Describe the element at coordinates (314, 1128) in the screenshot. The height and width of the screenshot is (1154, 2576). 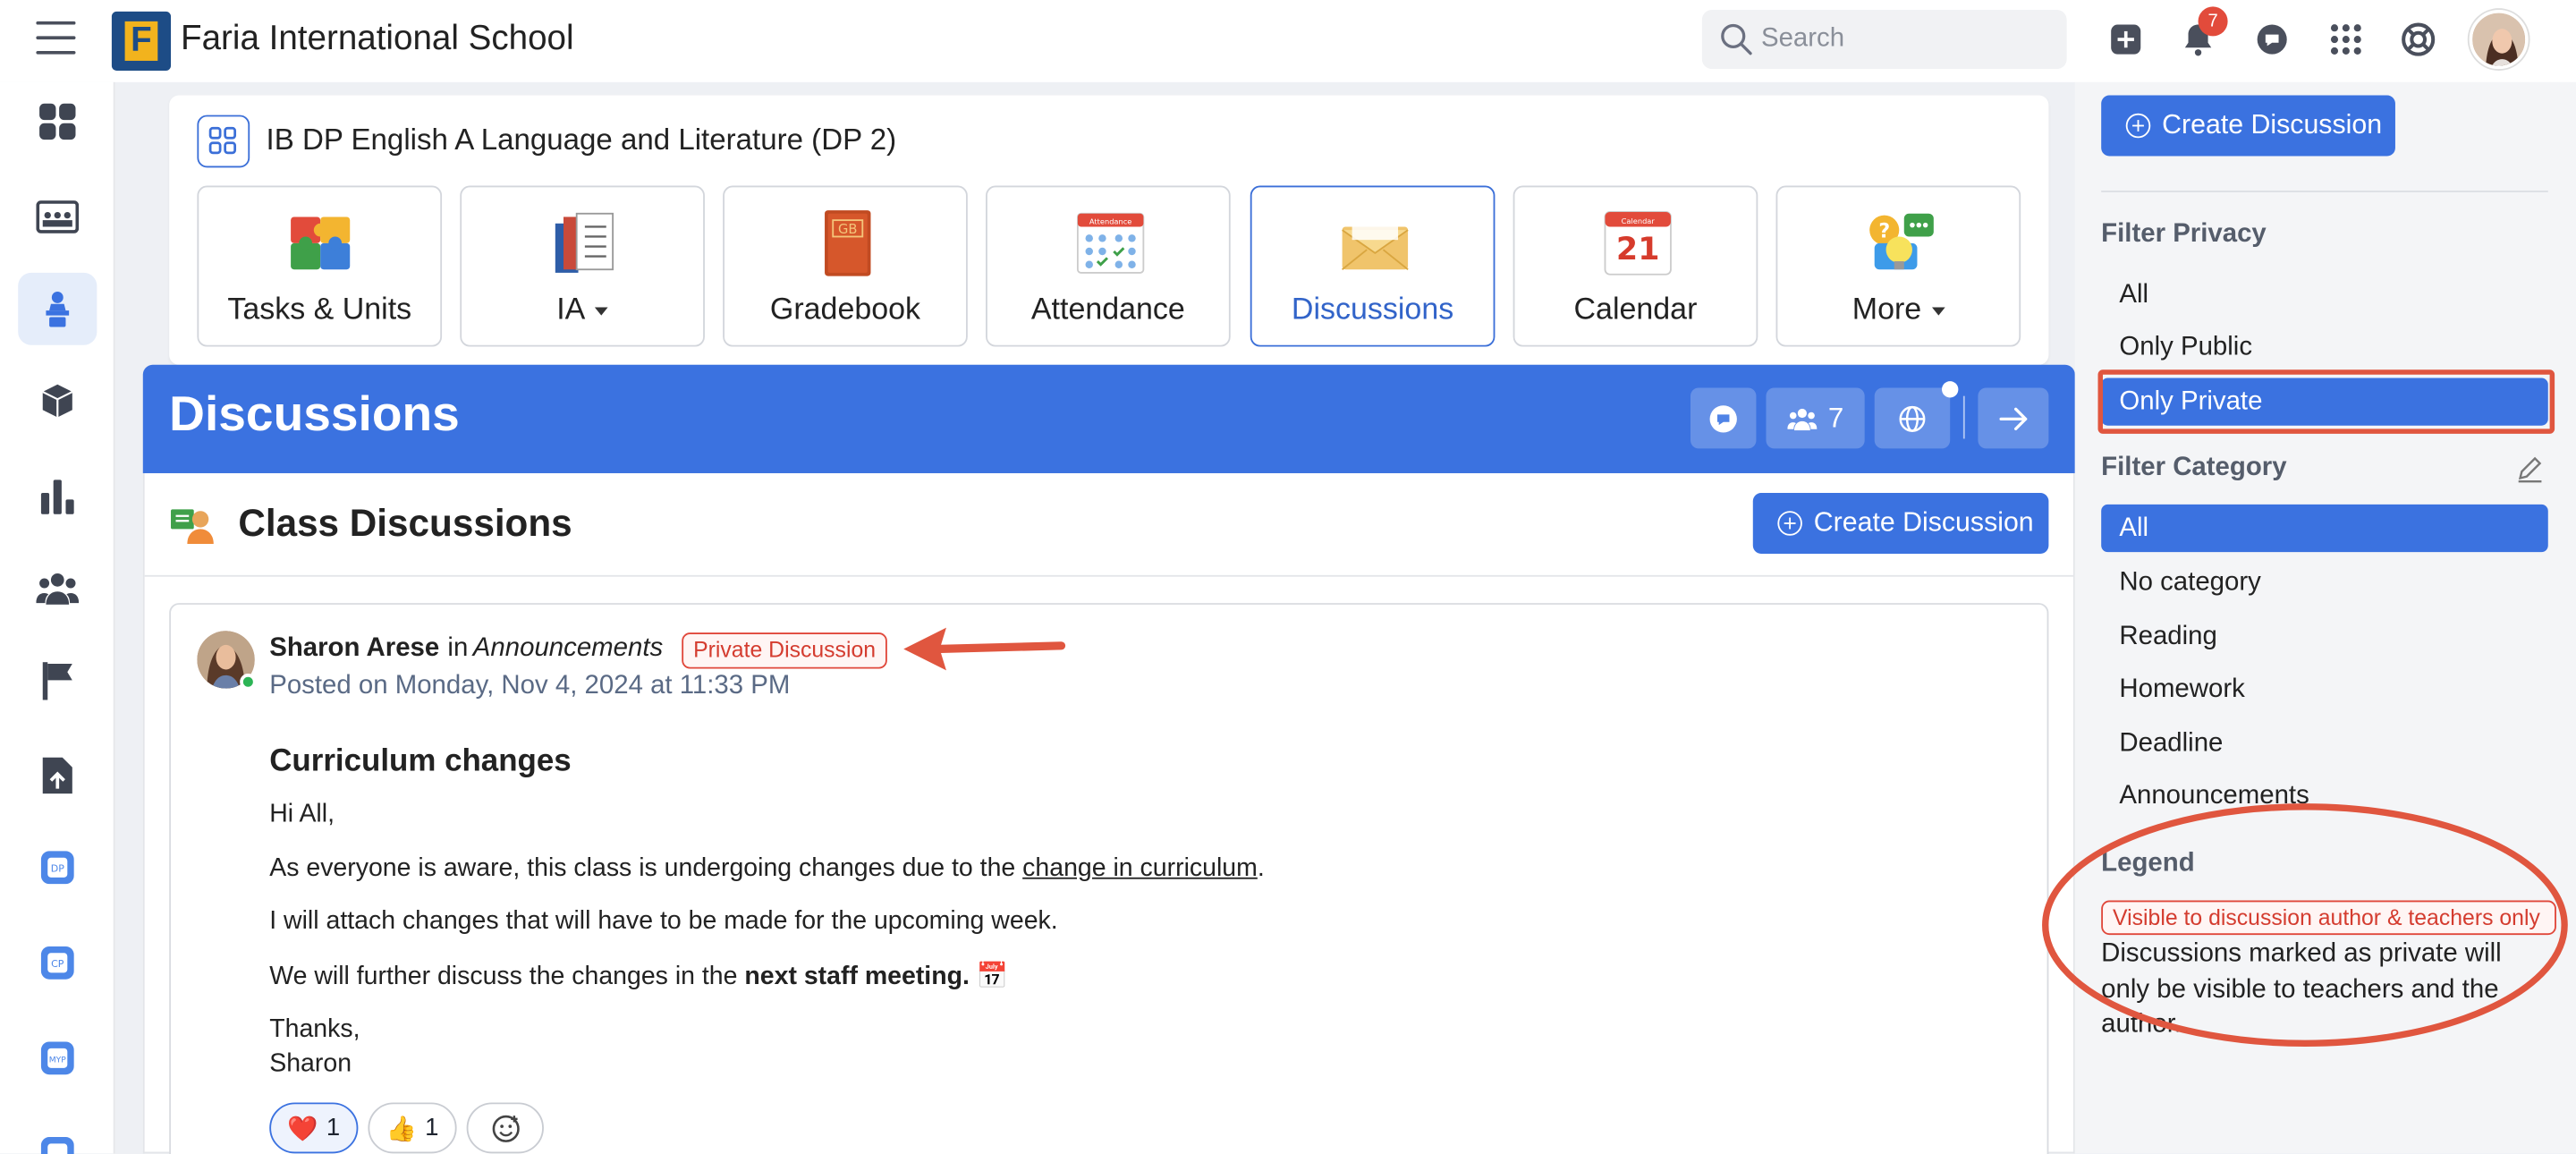
I see `heart-reaction-button: ❤️ 1` at that location.